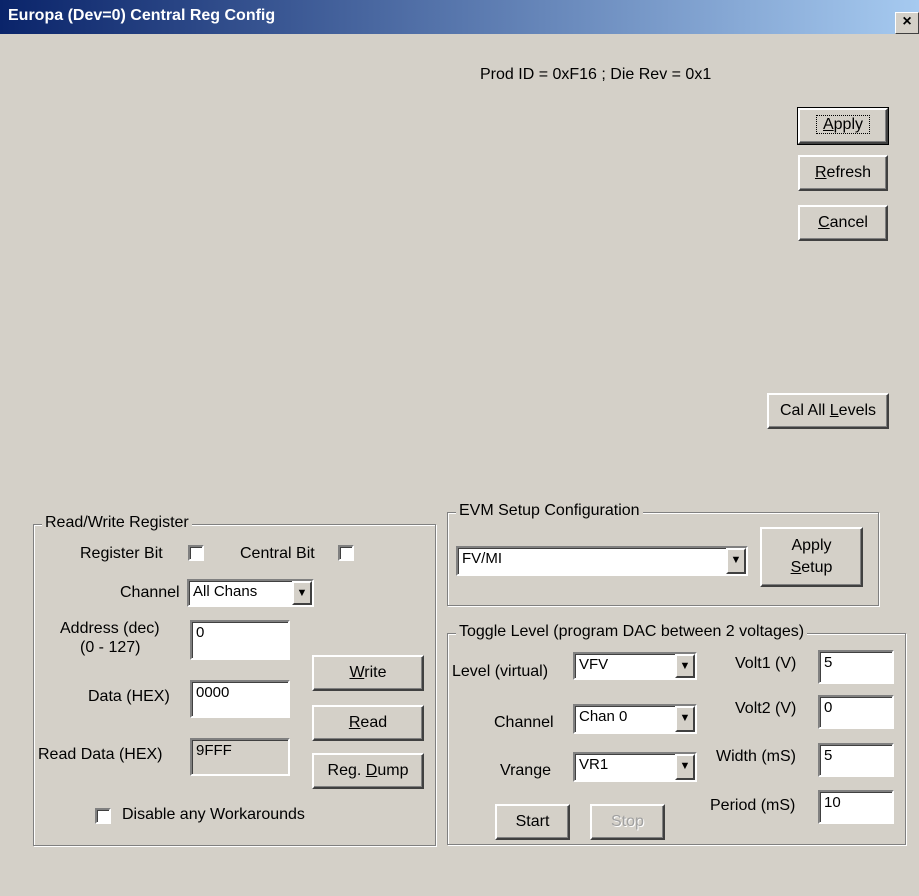 Image resolution: width=919 pixels, height=896 pixels. I want to click on disable-workarounds-label: Disable any Workarounds, so click(213, 814).